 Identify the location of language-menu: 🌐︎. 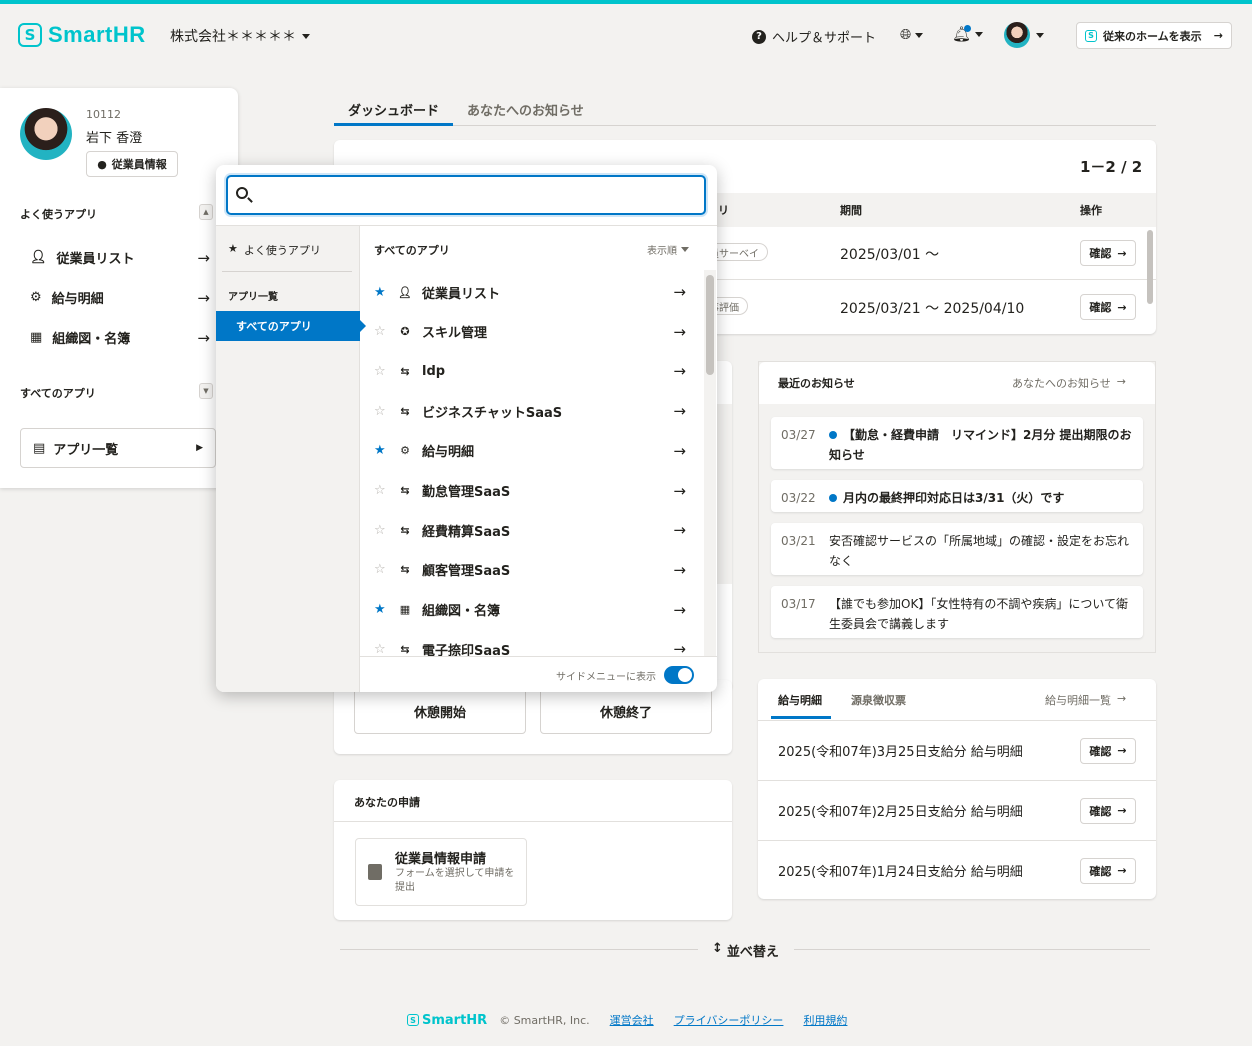
(912, 35).